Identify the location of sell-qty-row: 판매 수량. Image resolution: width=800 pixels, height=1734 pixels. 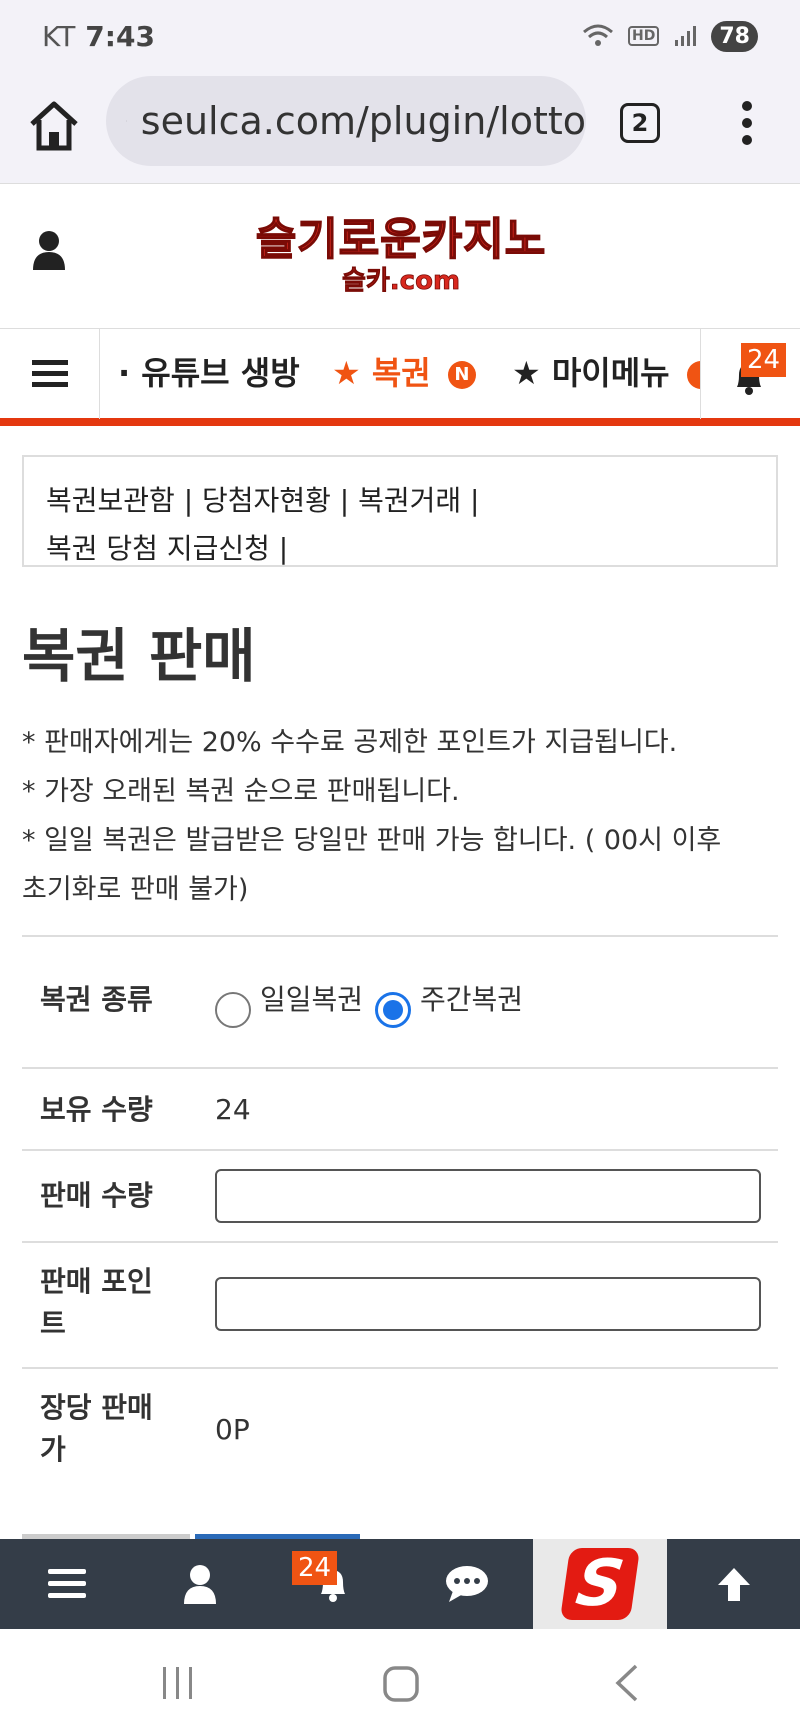
(400, 1195).